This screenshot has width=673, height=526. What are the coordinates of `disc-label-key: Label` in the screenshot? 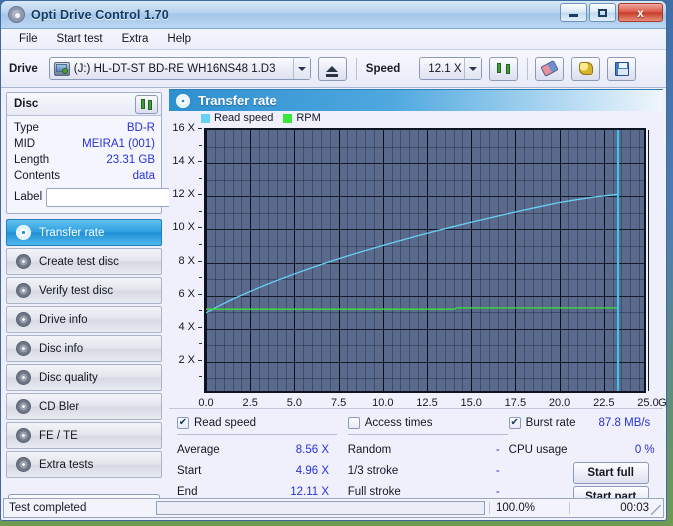 It's located at (28, 197).